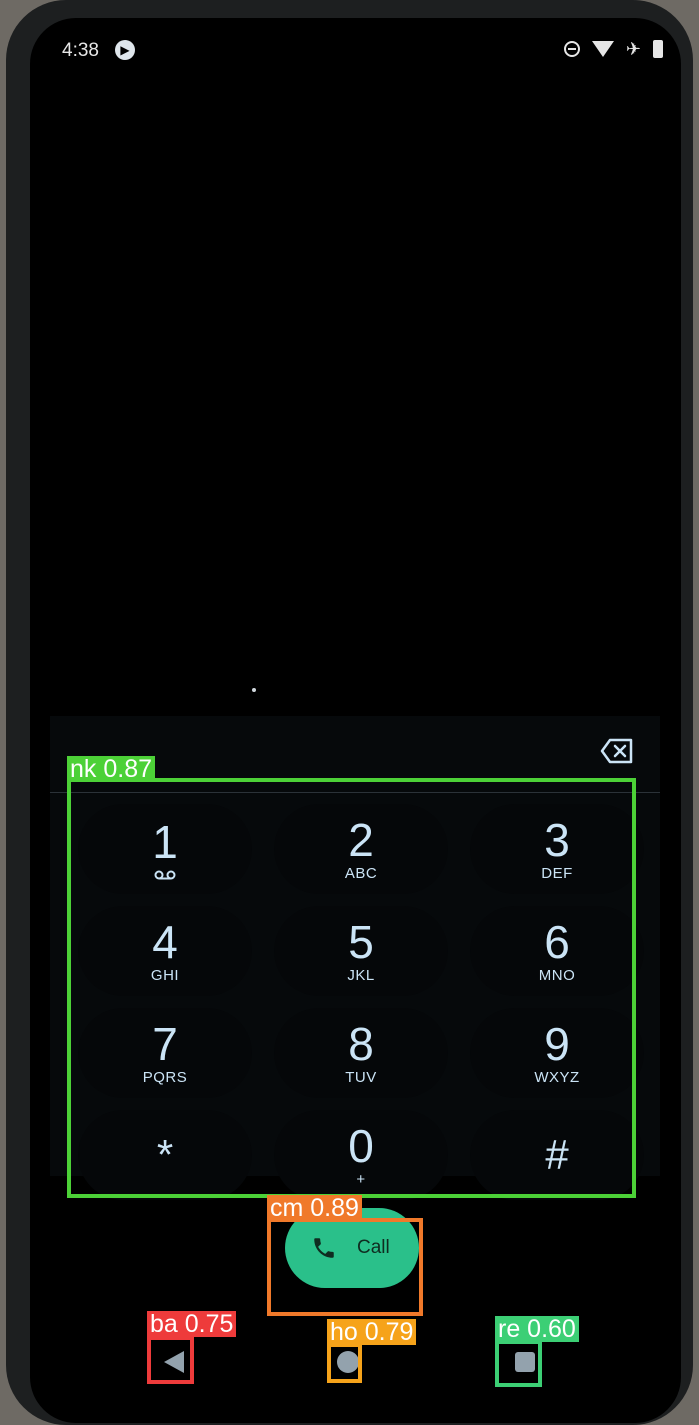 Image resolution: width=699 pixels, height=1425 pixels. Describe the element at coordinates (125, 50) in the screenshot. I see `media-badge-icon: ▶` at that location.